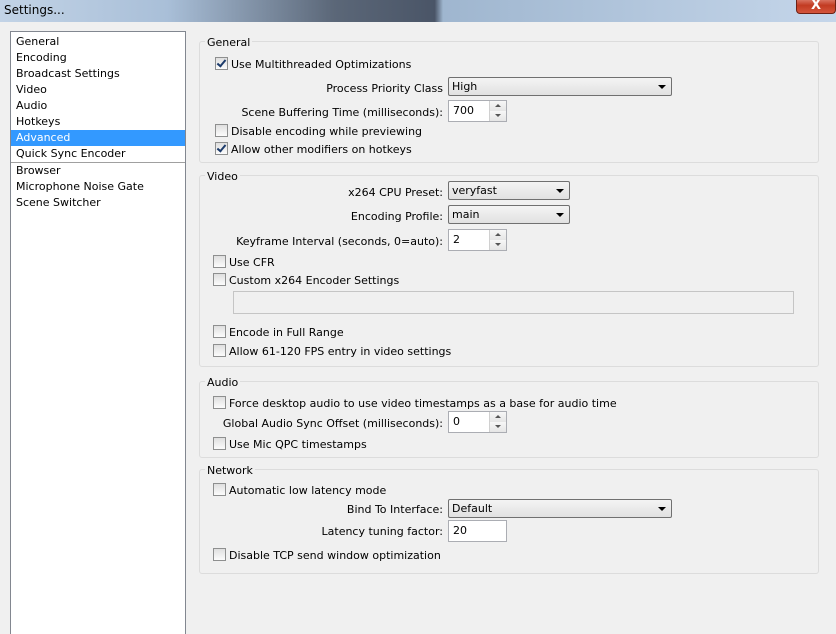 The height and width of the screenshot is (634, 836). What do you see at coordinates (394, 509) in the screenshot?
I see `bind-interface-label: Bind To Interface:` at bounding box center [394, 509].